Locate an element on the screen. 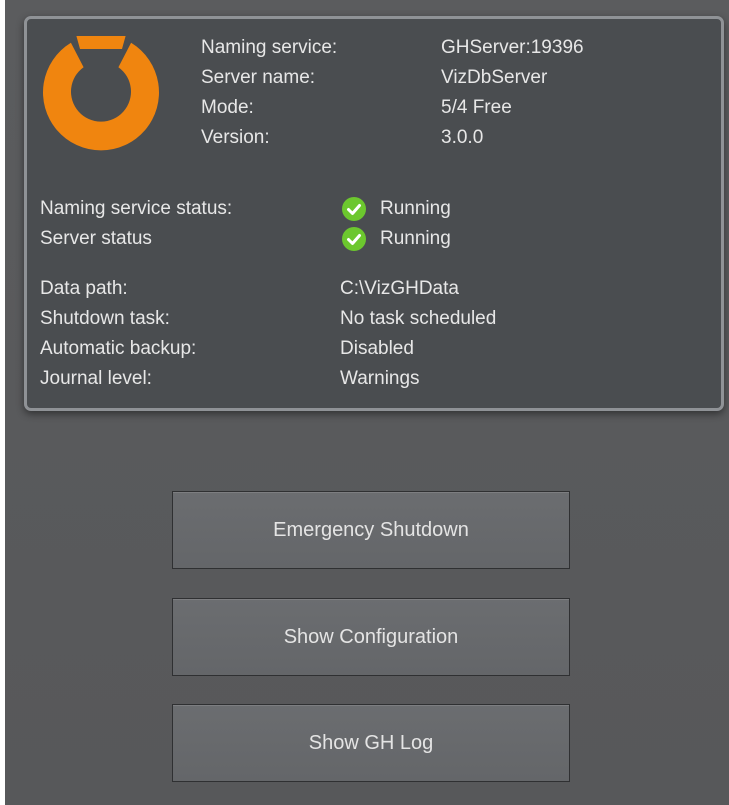 This screenshot has width=729, height=805. version-value: 3.0.0 is located at coordinates (462, 137).